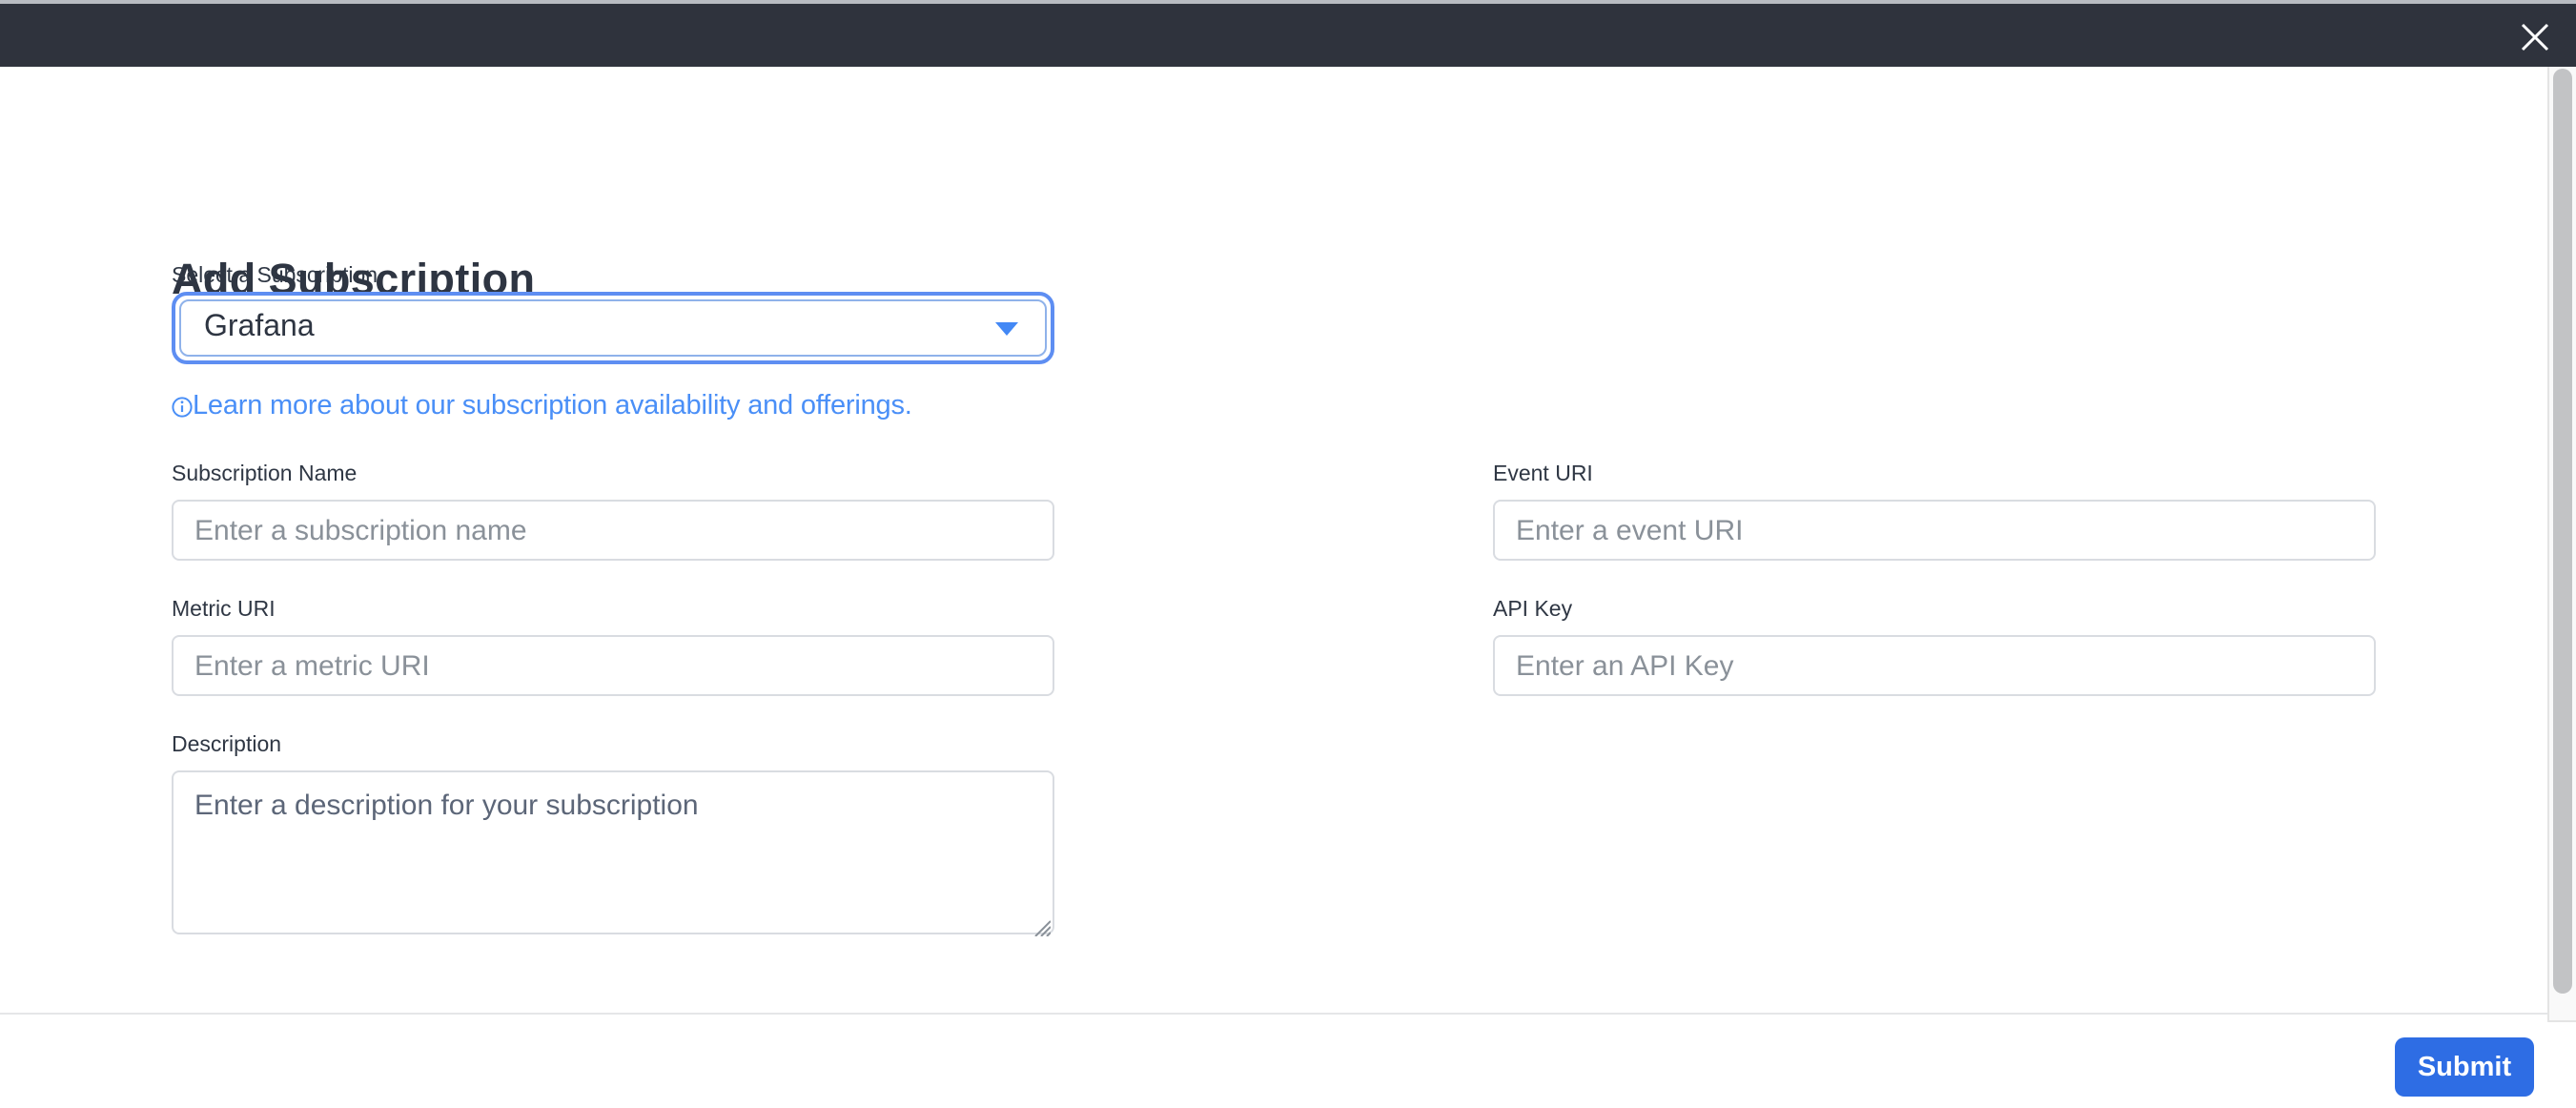  I want to click on subscription-select: Grafana, so click(613, 328).